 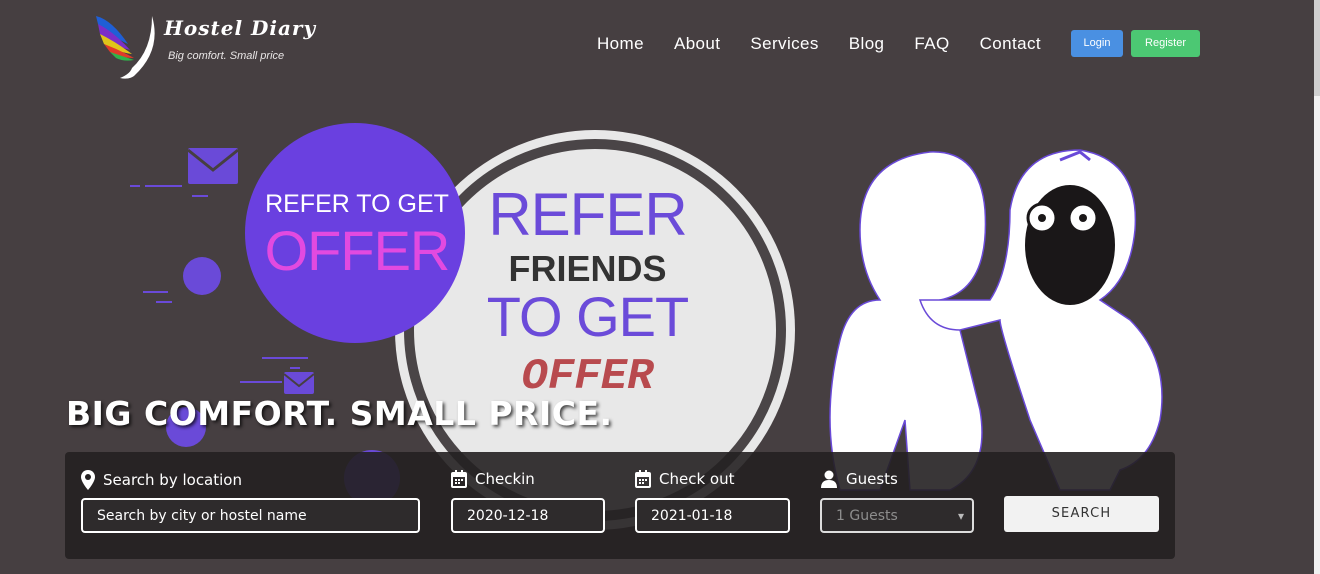 What do you see at coordinates (867, 516) in the screenshot?
I see `guests-select-value: 1 Guests` at bounding box center [867, 516].